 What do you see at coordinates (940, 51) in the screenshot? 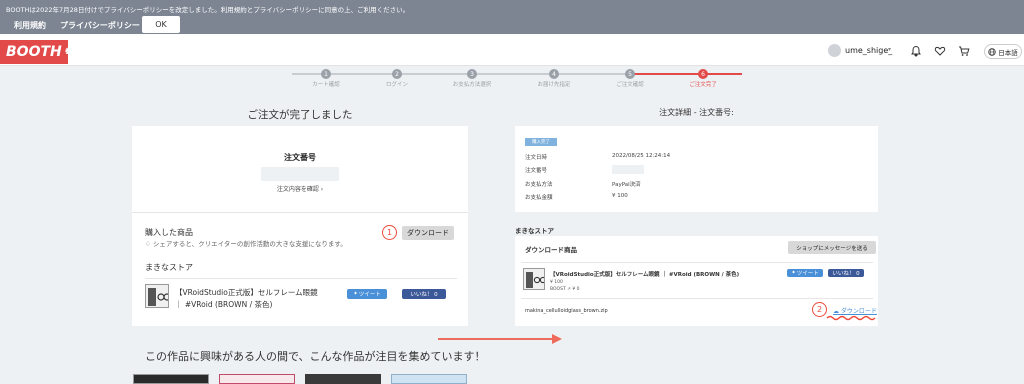
I see `heart-icon` at bounding box center [940, 51].